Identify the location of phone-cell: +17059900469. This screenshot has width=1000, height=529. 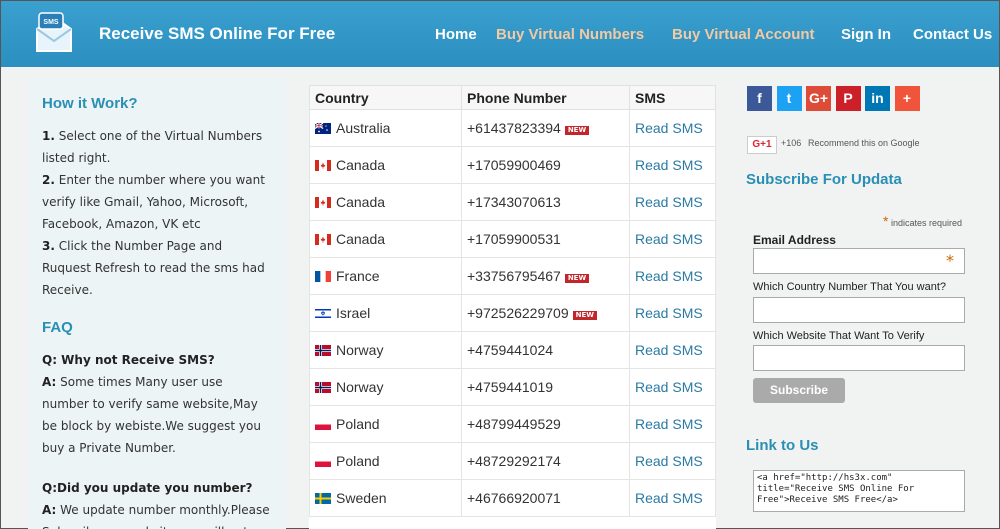
(545, 165).